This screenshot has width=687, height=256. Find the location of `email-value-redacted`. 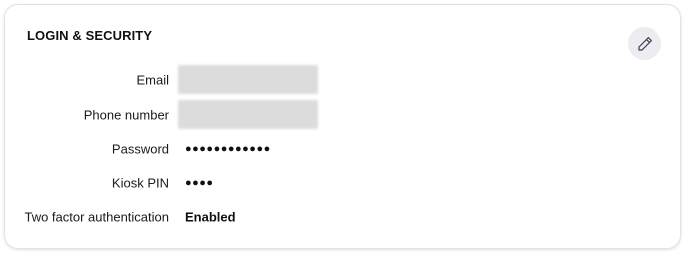

email-value-redacted is located at coordinates (248, 79).